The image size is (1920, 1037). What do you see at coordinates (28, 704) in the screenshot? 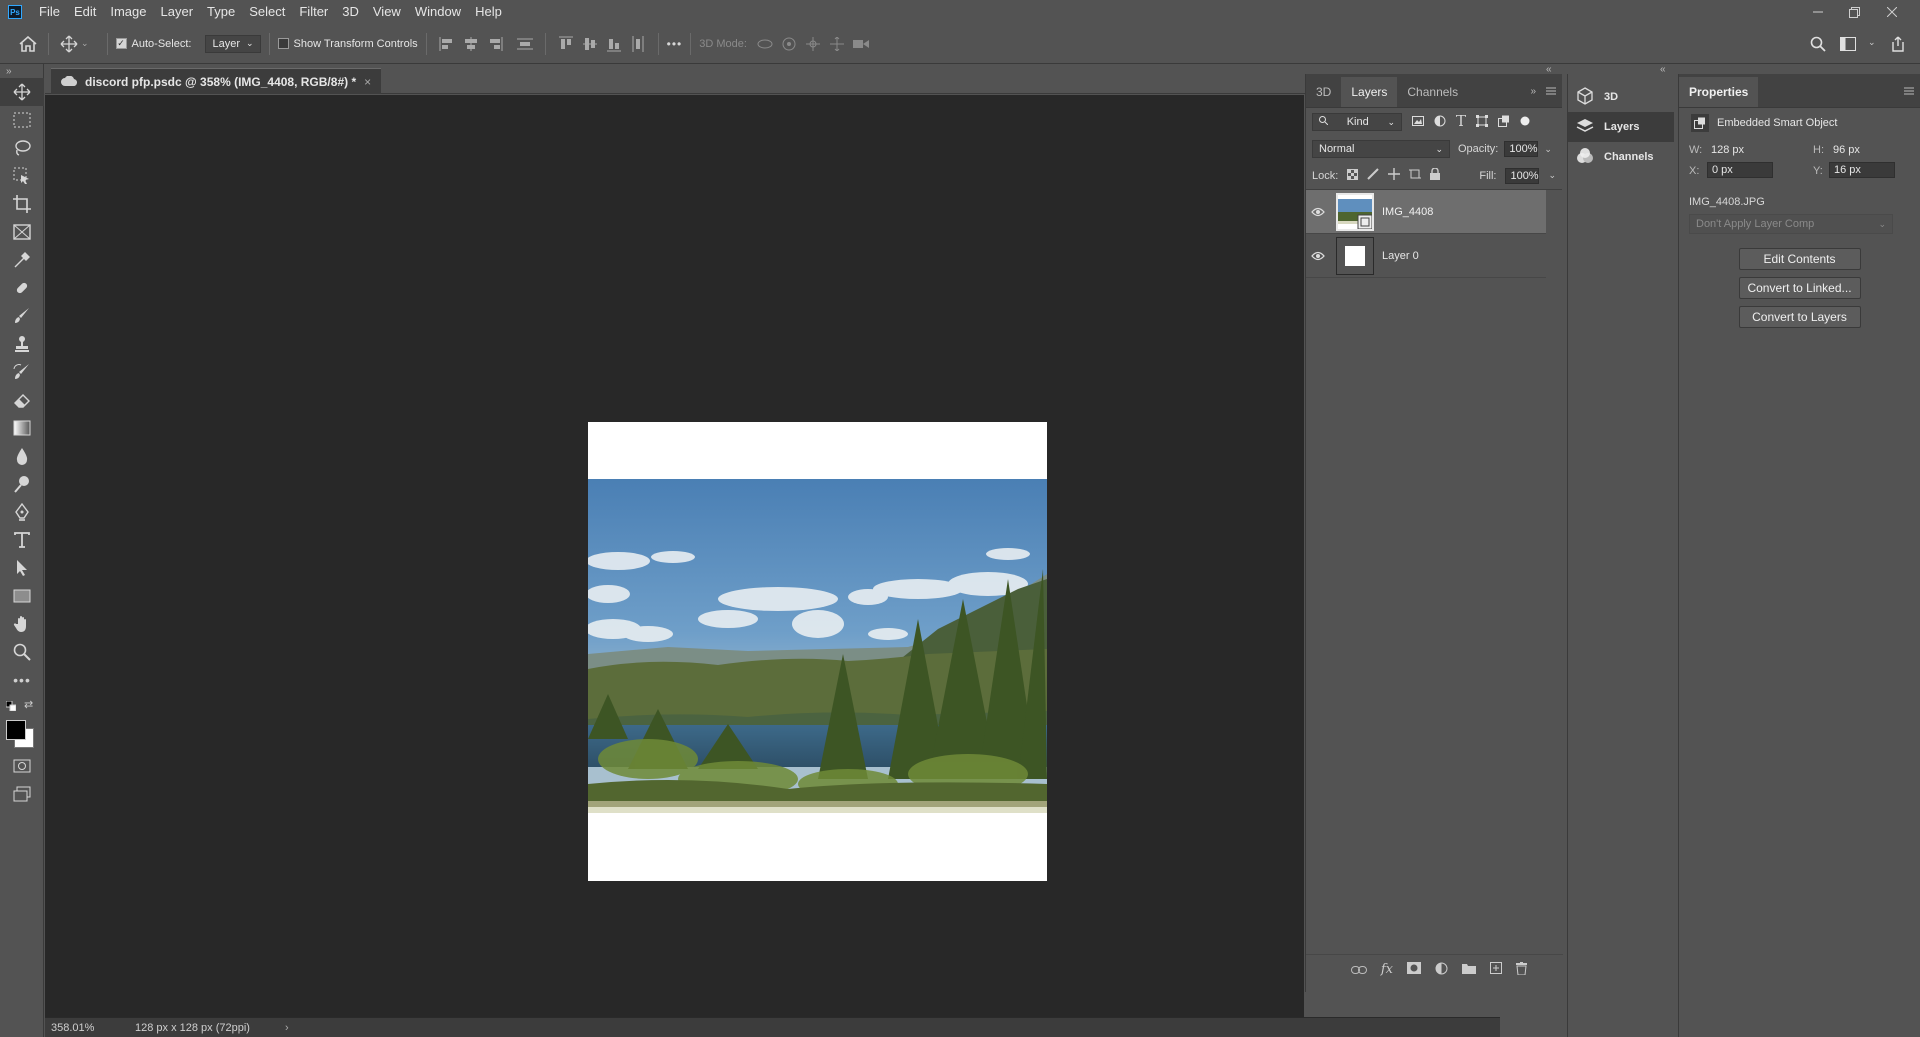
I see `swap-colors-icon: ⇄` at bounding box center [28, 704].